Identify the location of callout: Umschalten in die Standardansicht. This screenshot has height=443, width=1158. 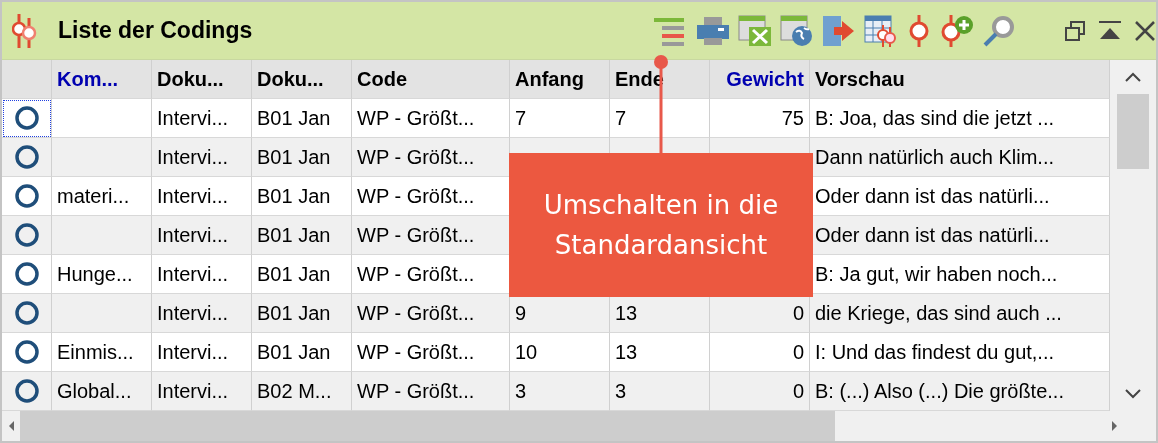
(661, 225).